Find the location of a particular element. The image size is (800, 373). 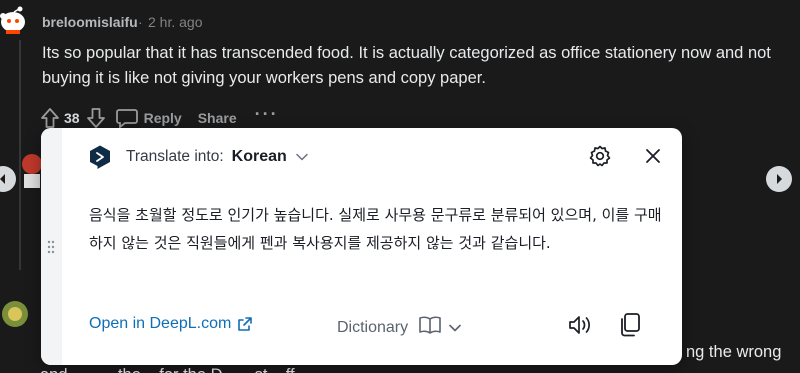

reply-button: Reply is located at coordinates (148, 118).